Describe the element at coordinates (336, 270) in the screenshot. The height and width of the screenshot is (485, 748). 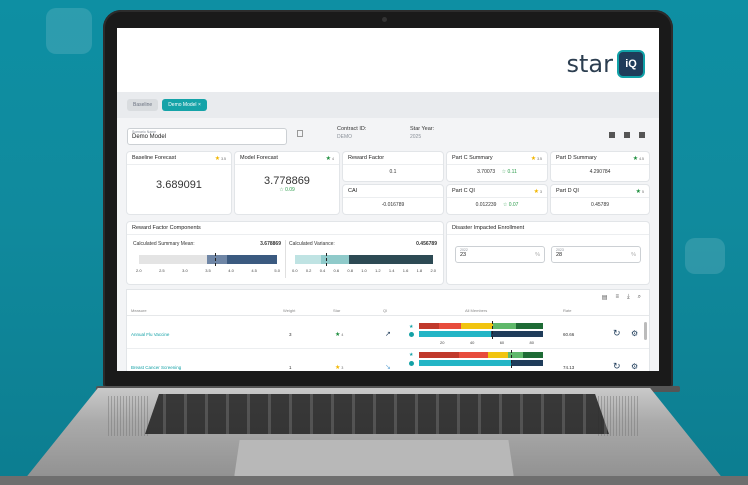
I see `tick-label: 0.6` at that location.